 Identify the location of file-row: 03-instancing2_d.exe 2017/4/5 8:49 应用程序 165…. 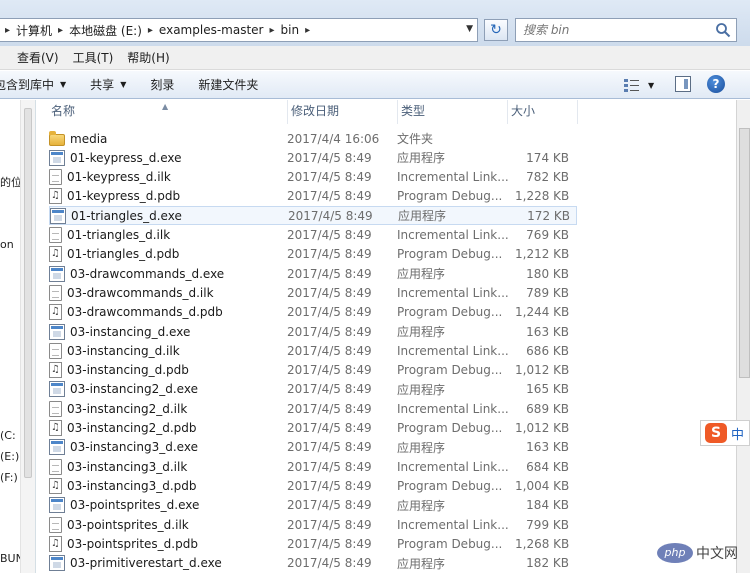
(313, 389).